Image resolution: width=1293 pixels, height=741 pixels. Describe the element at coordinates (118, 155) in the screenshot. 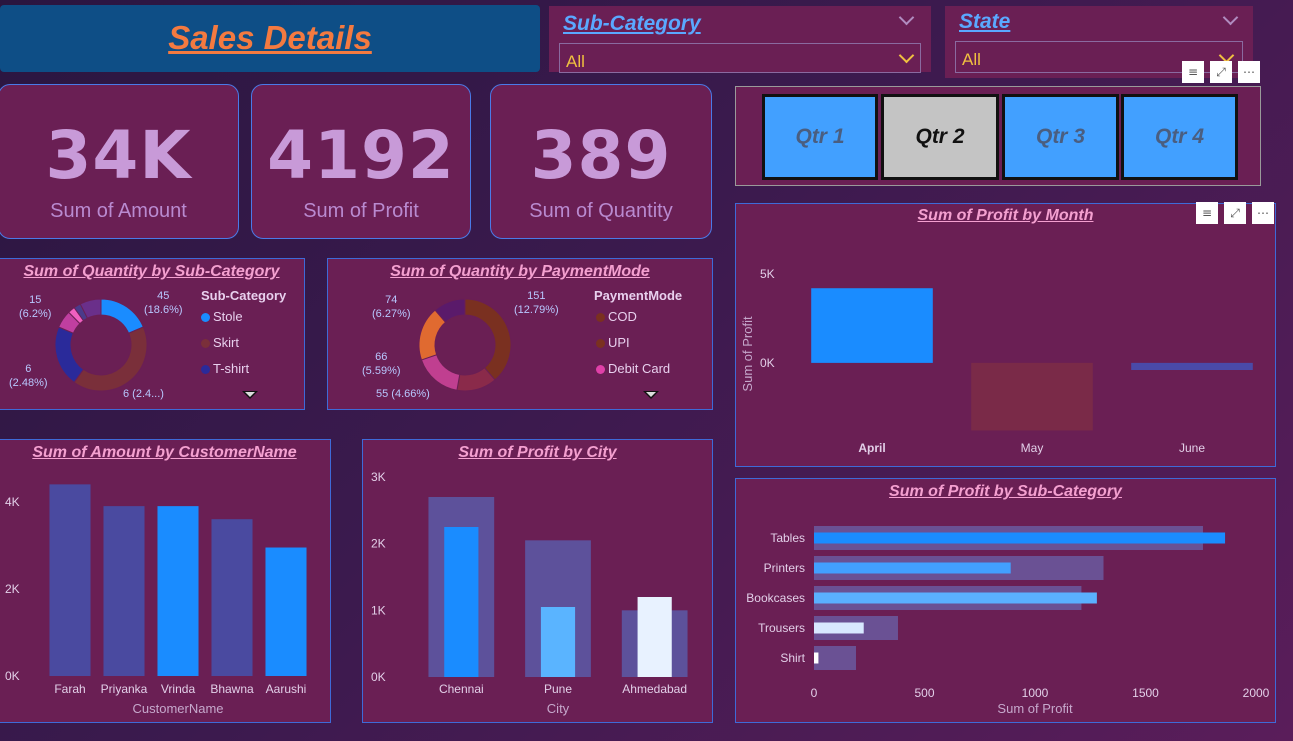

I see `kpi-value: 34K` at that location.